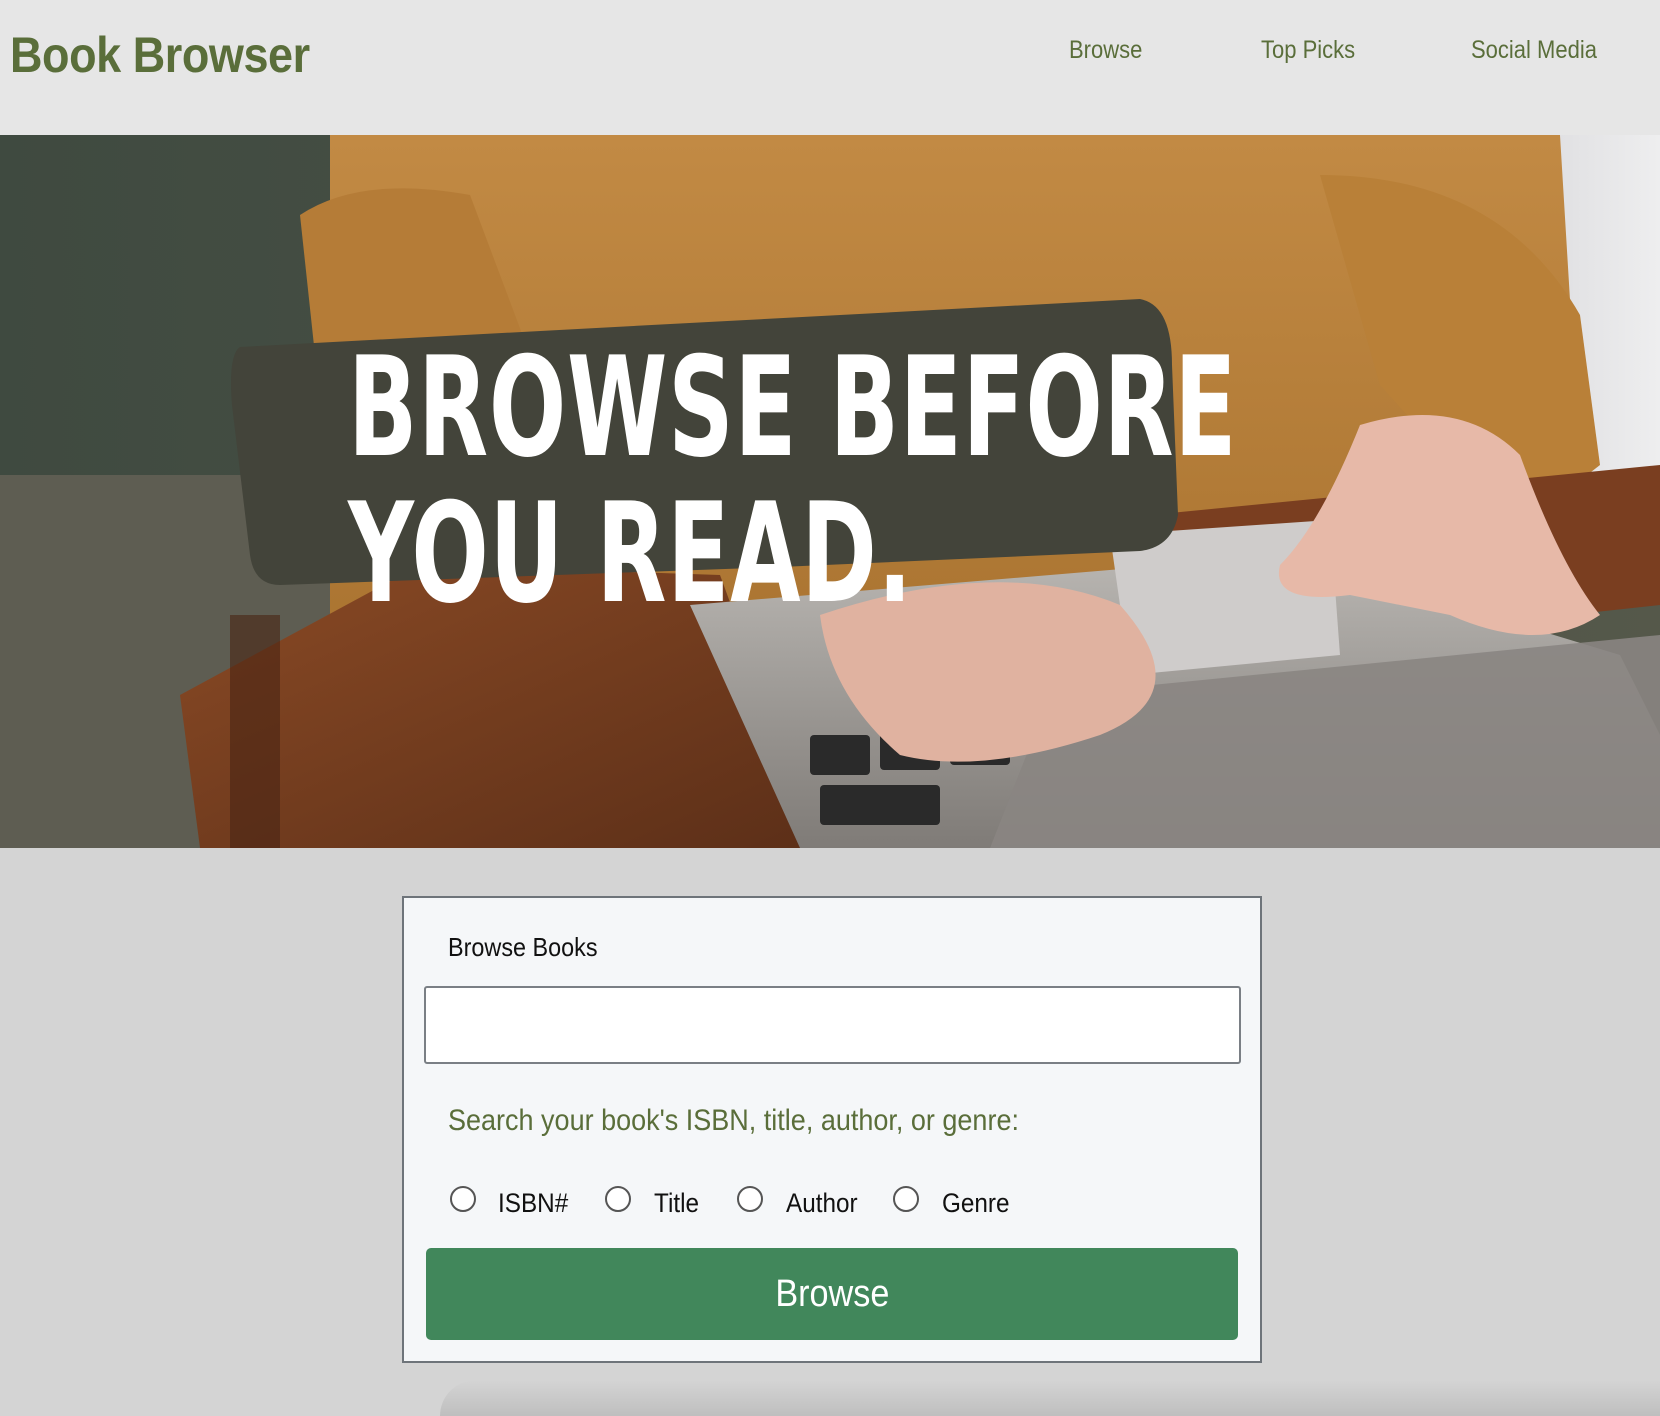 The image size is (1660, 1416). Describe the element at coordinates (793, 407) in the screenshot. I see `headline-line-1: BROWSE BEFORE` at that location.